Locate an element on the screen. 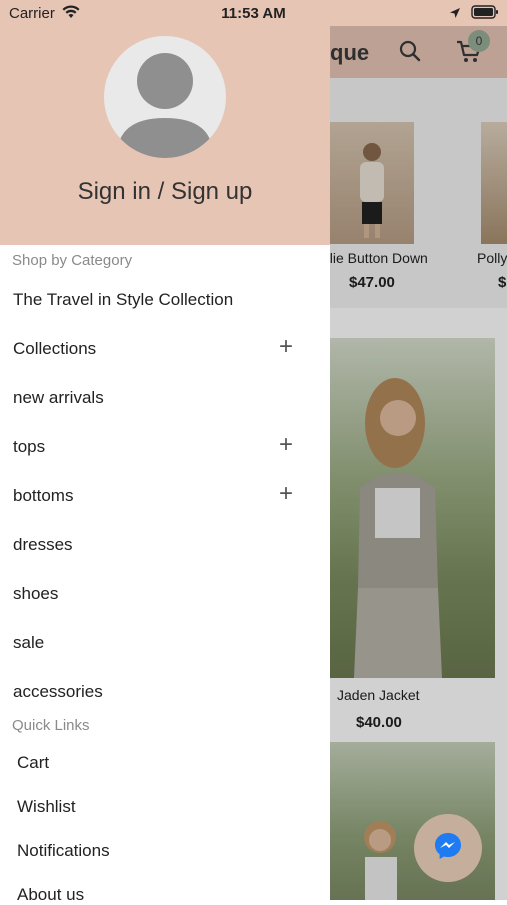  status-bar: Carrier 11:53 AM is located at coordinates (253, 13).